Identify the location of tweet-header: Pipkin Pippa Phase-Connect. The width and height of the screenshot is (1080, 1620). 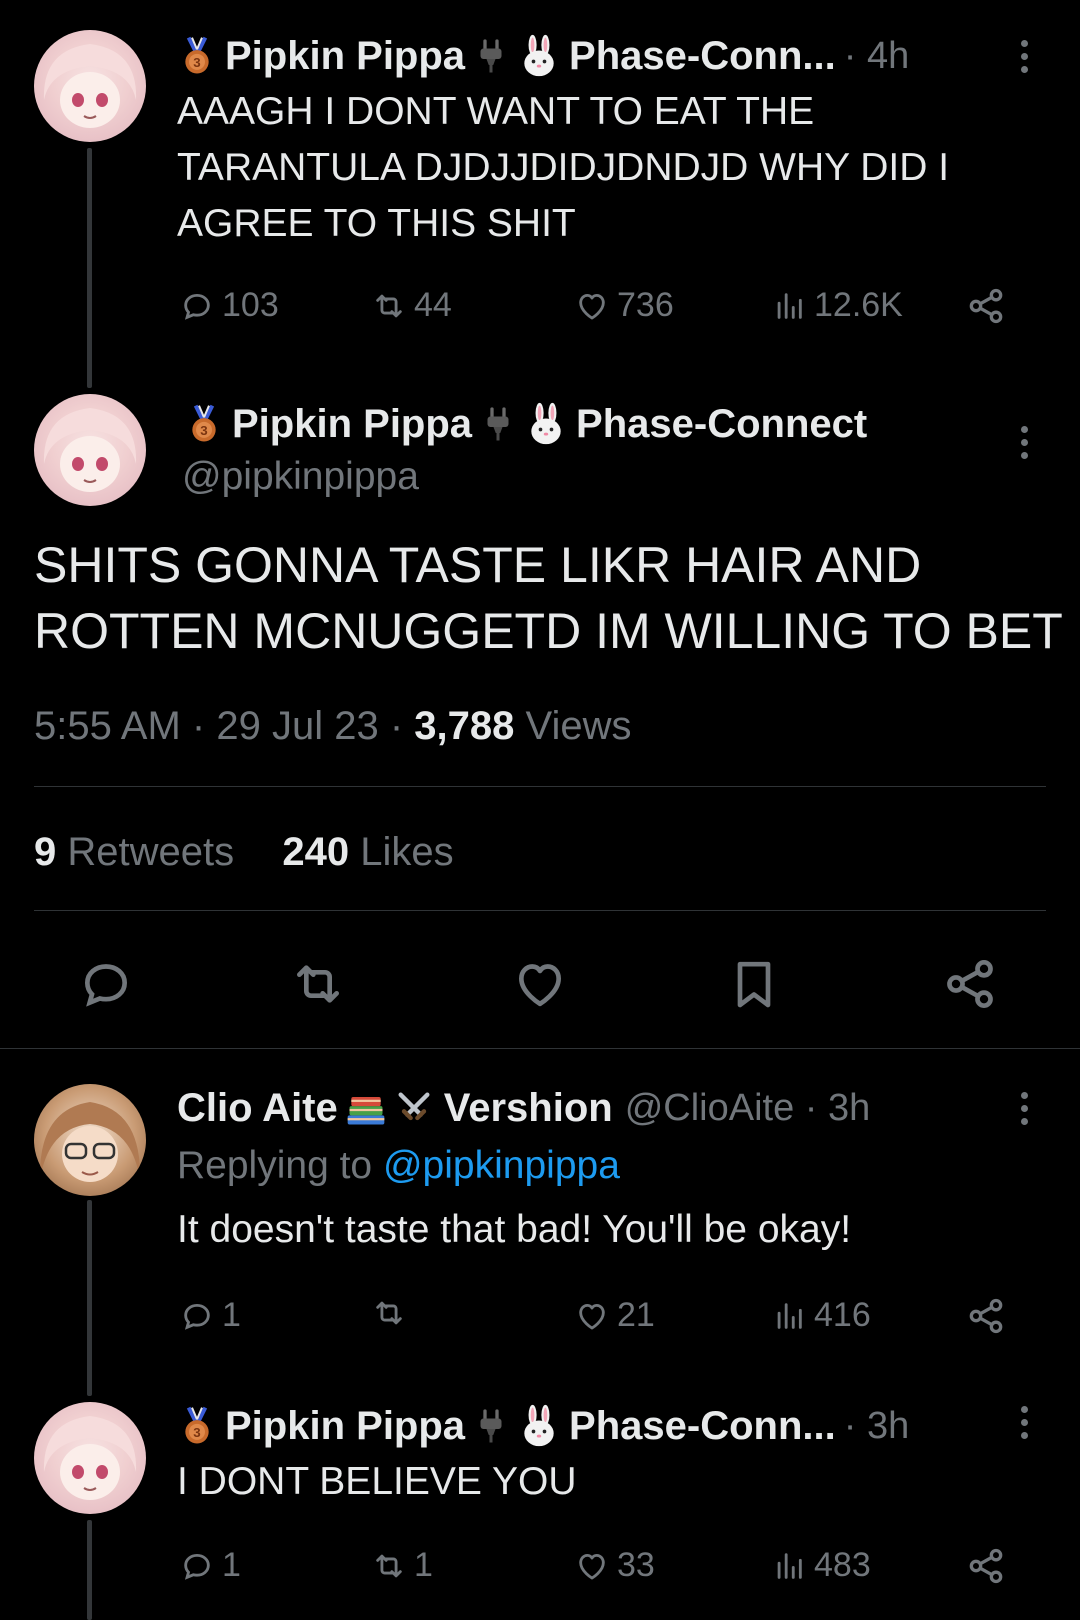
(525, 424).